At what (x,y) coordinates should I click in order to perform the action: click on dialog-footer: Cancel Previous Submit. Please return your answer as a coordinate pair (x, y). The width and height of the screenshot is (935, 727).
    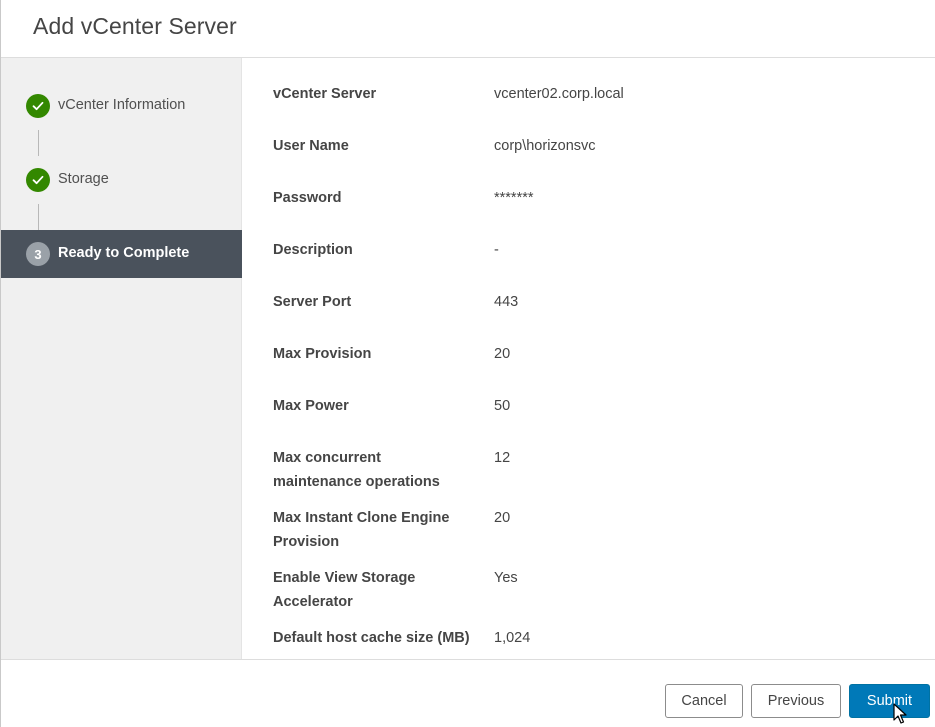
    Looking at the image, I should click on (468, 693).